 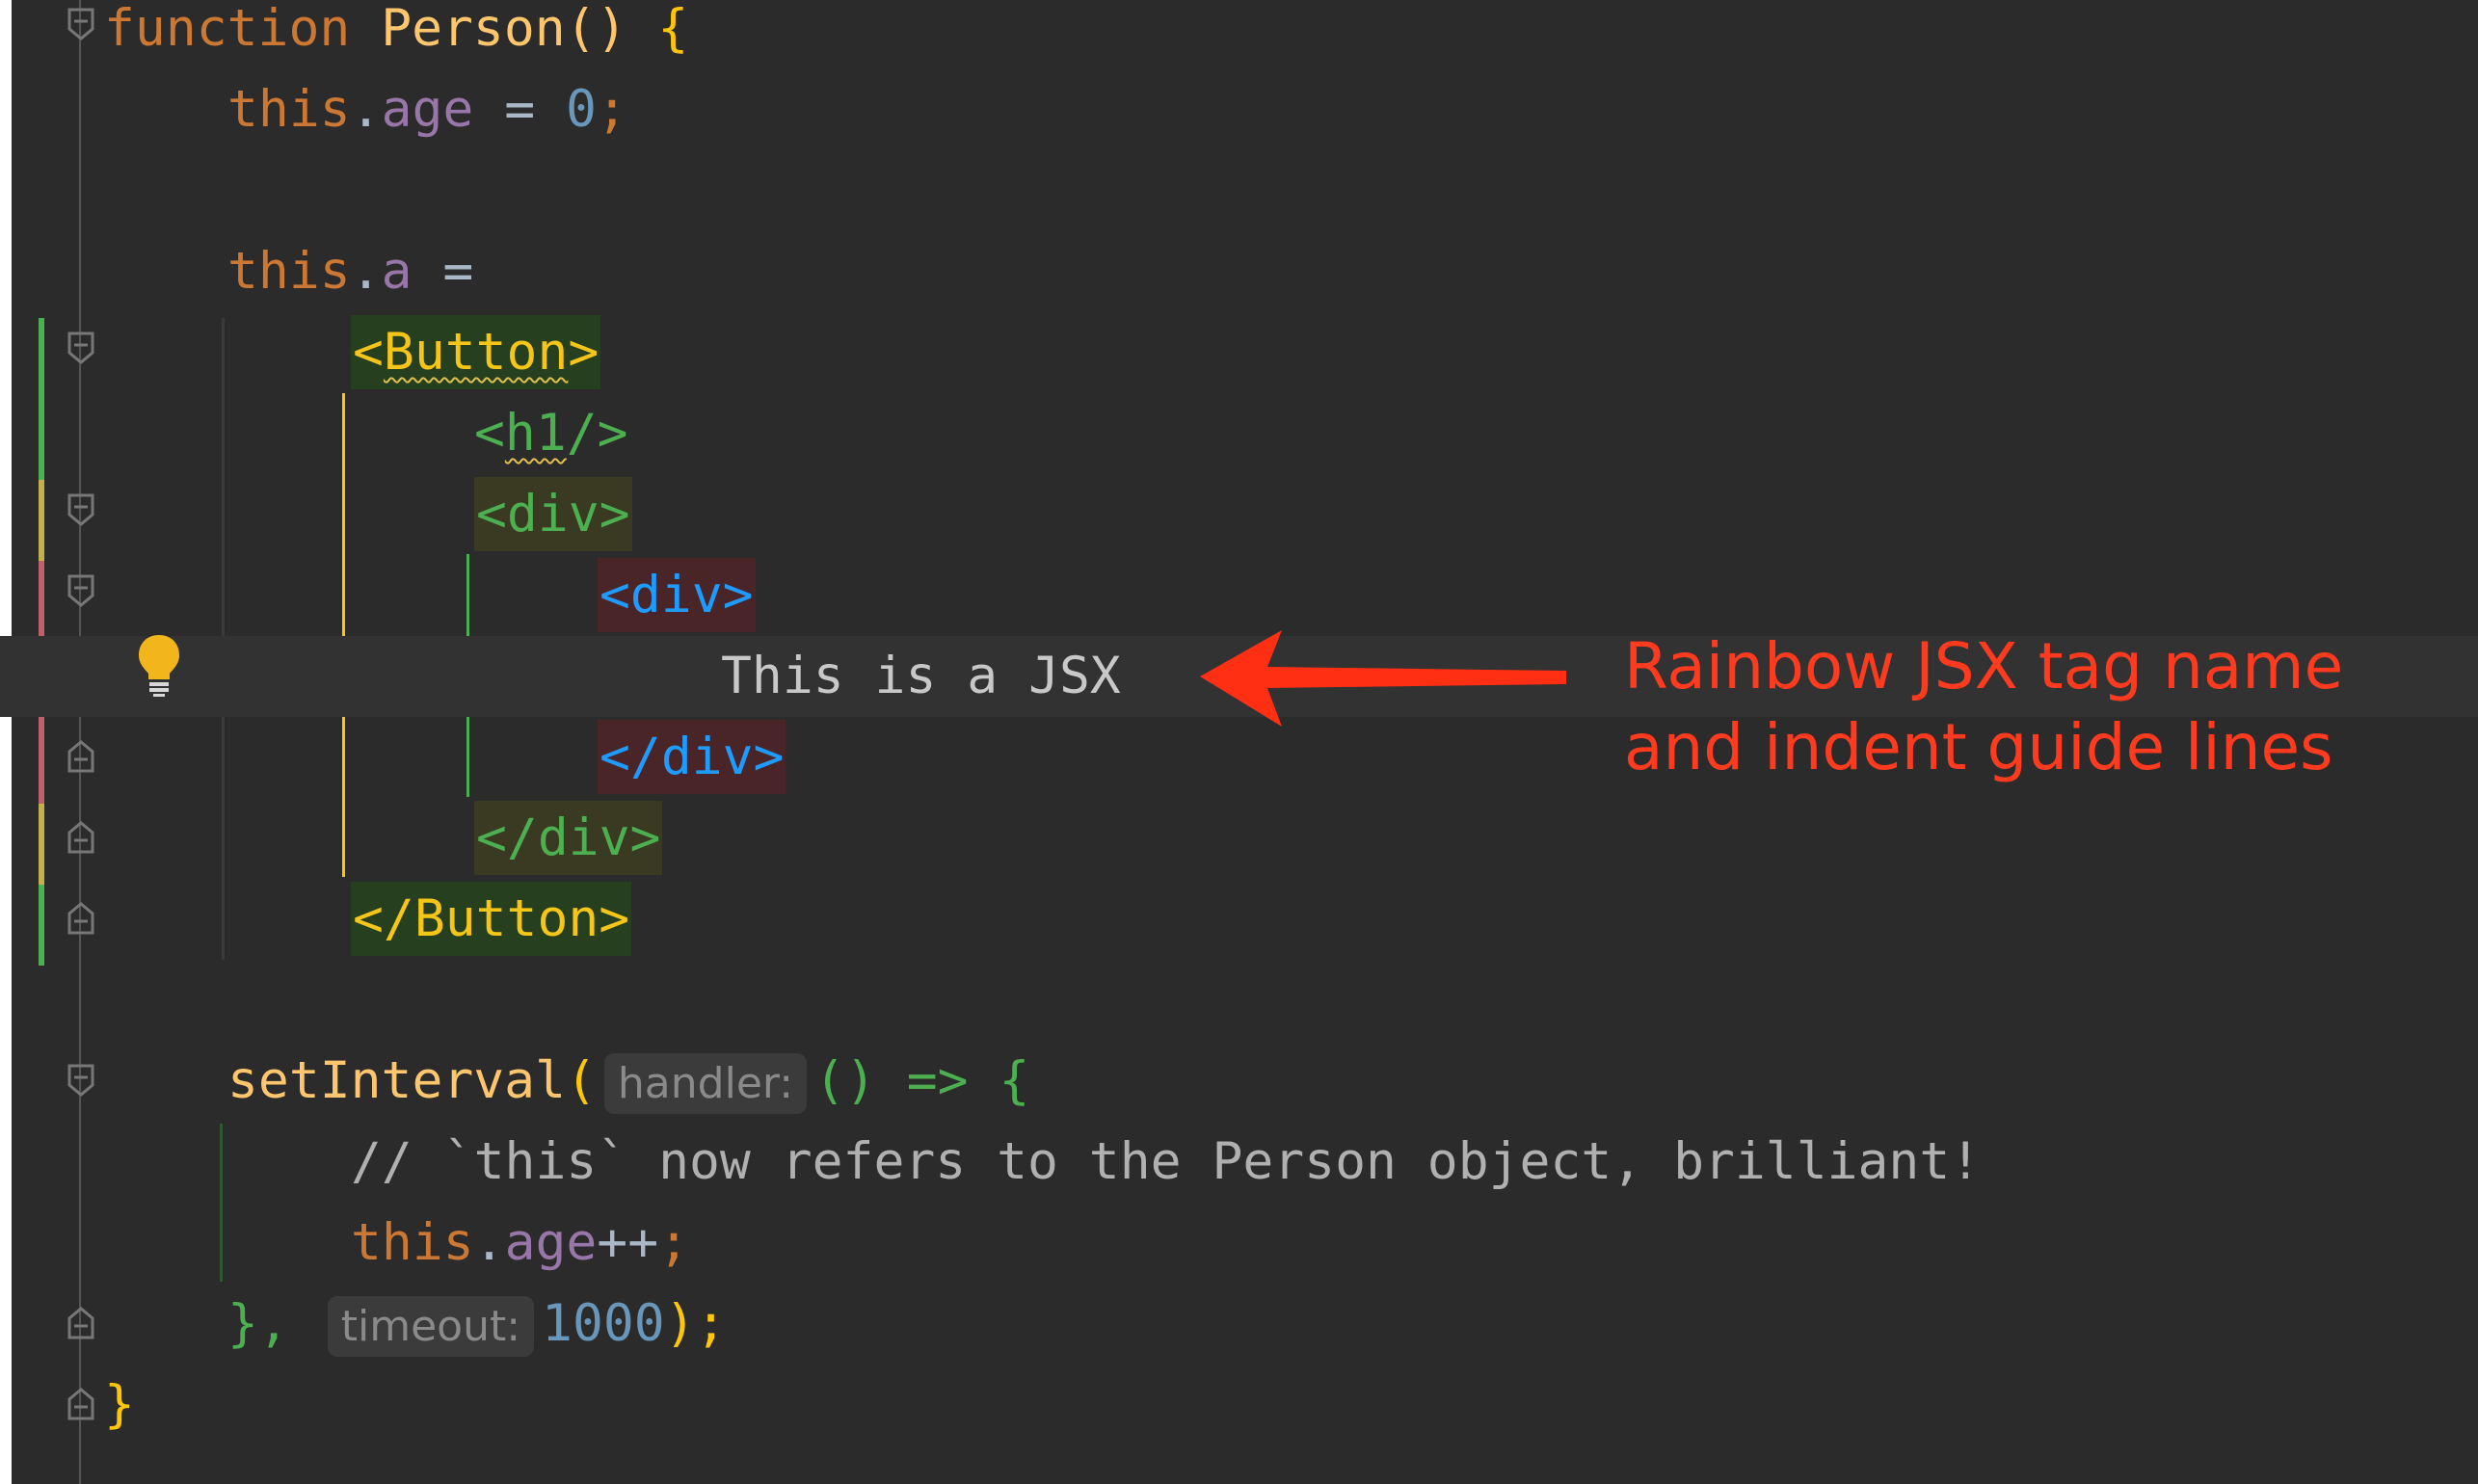 I want to click on parameter-hint: handler:, so click(x=705, y=1083).